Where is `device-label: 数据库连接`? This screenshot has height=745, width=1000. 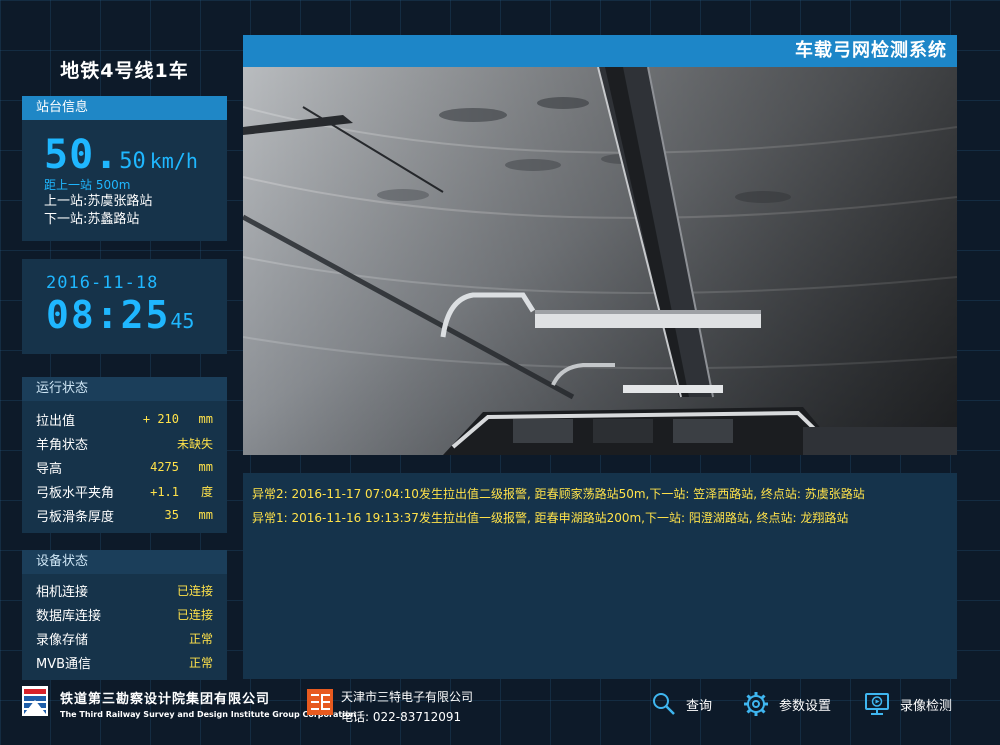
device-label: 数据库连接 is located at coordinates (69, 616).